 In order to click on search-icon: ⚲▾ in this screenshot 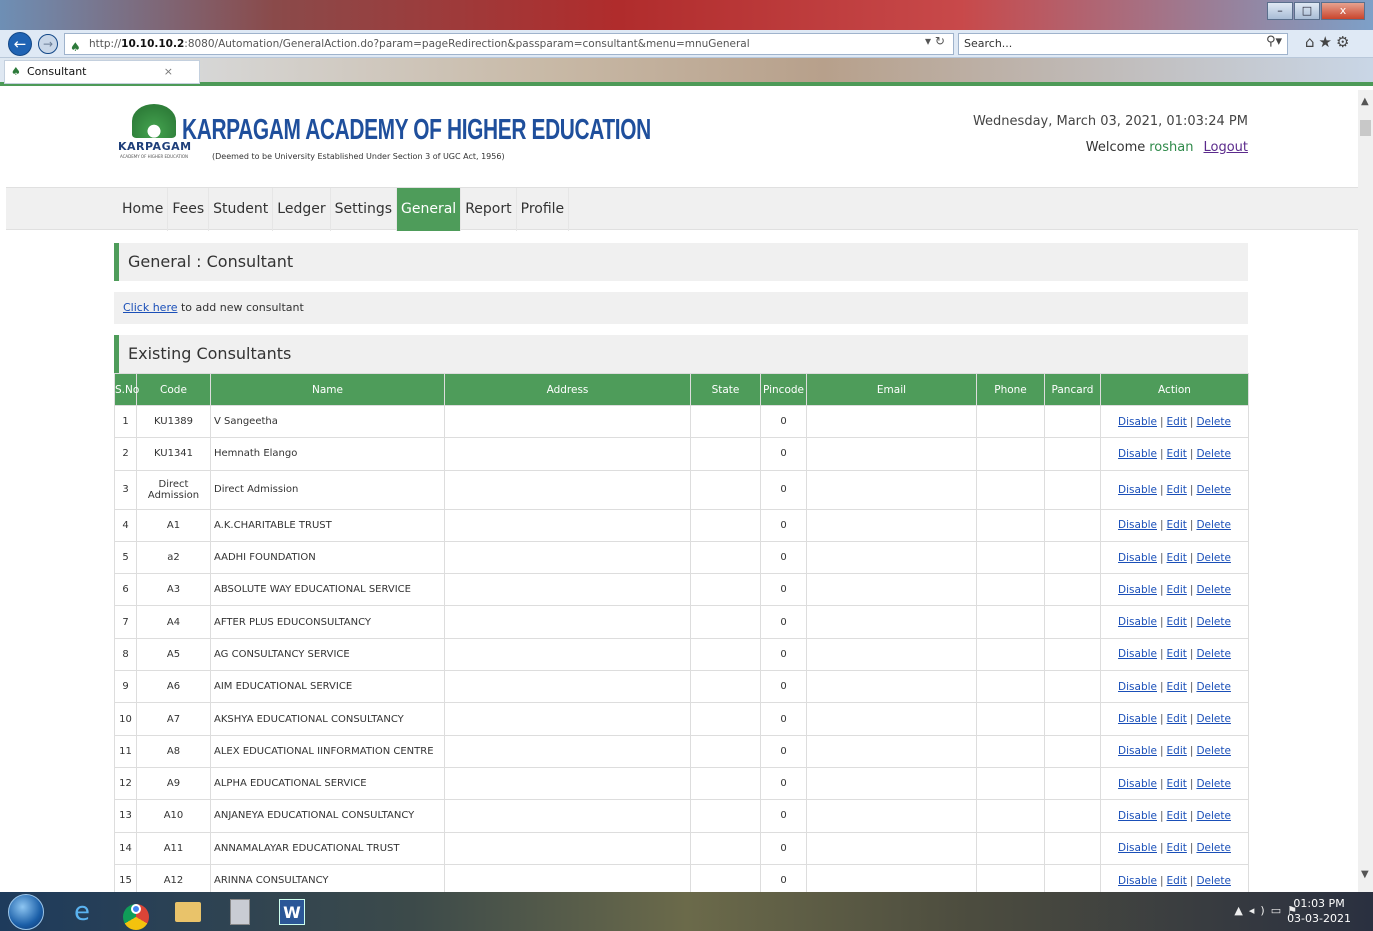, I will do `click(1274, 41)`.